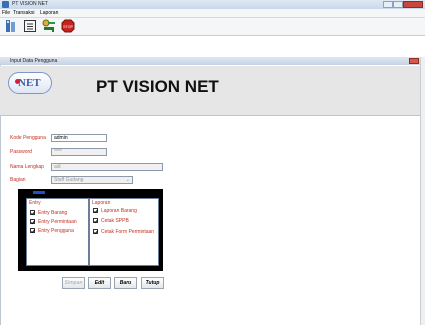 The height and width of the screenshot is (325, 425). I want to click on menu-laporan: Laporan, so click(49, 13).